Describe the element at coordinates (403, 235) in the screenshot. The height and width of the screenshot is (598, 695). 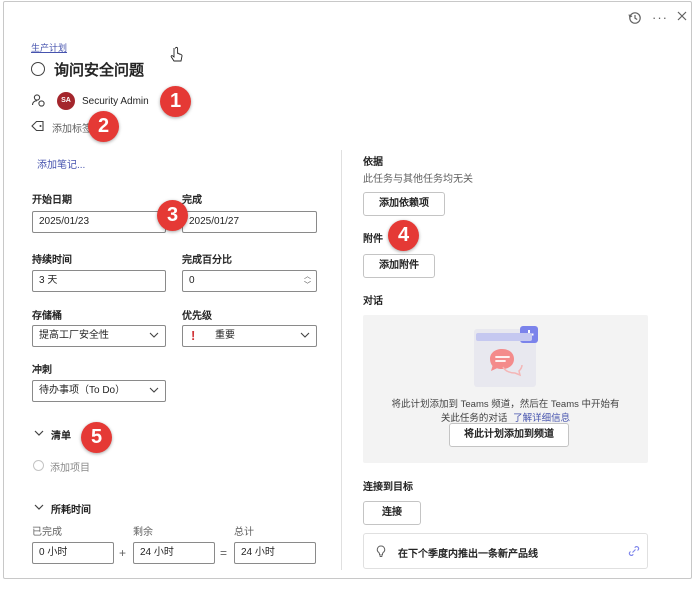
I see `callout-badge-4: 4` at that location.